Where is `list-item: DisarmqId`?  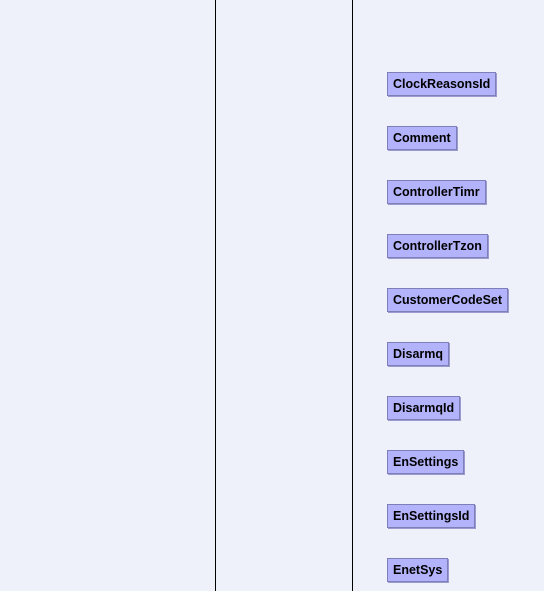 list-item: DisarmqId is located at coordinates (447, 423).